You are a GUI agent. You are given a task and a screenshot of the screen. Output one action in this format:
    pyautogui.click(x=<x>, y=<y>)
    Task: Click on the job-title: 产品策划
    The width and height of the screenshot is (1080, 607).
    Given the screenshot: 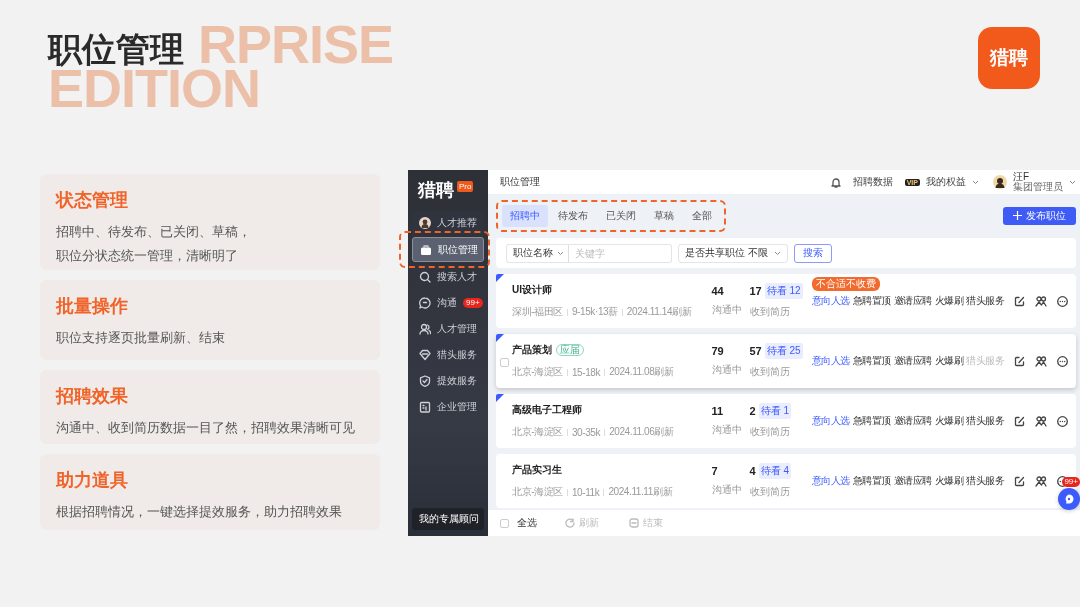 What is the action you would take?
    pyautogui.click(x=532, y=350)
    